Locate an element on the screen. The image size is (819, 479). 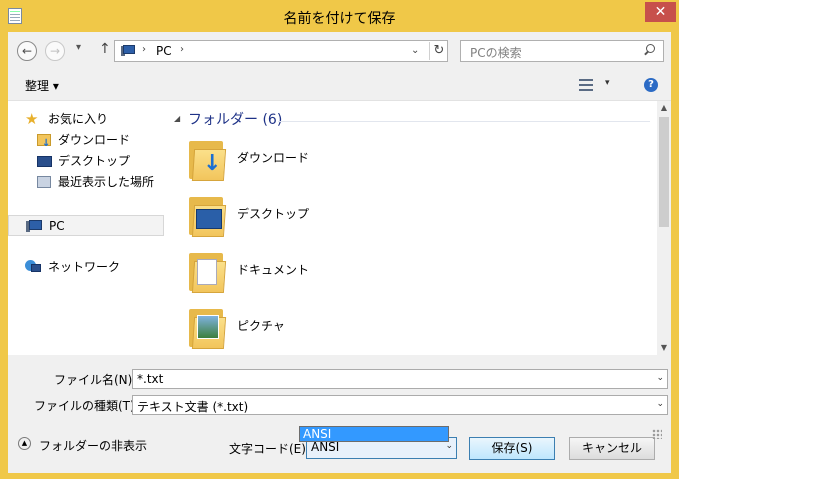
view-options-dropdown: ▾ is located at coordinates (607, 83).